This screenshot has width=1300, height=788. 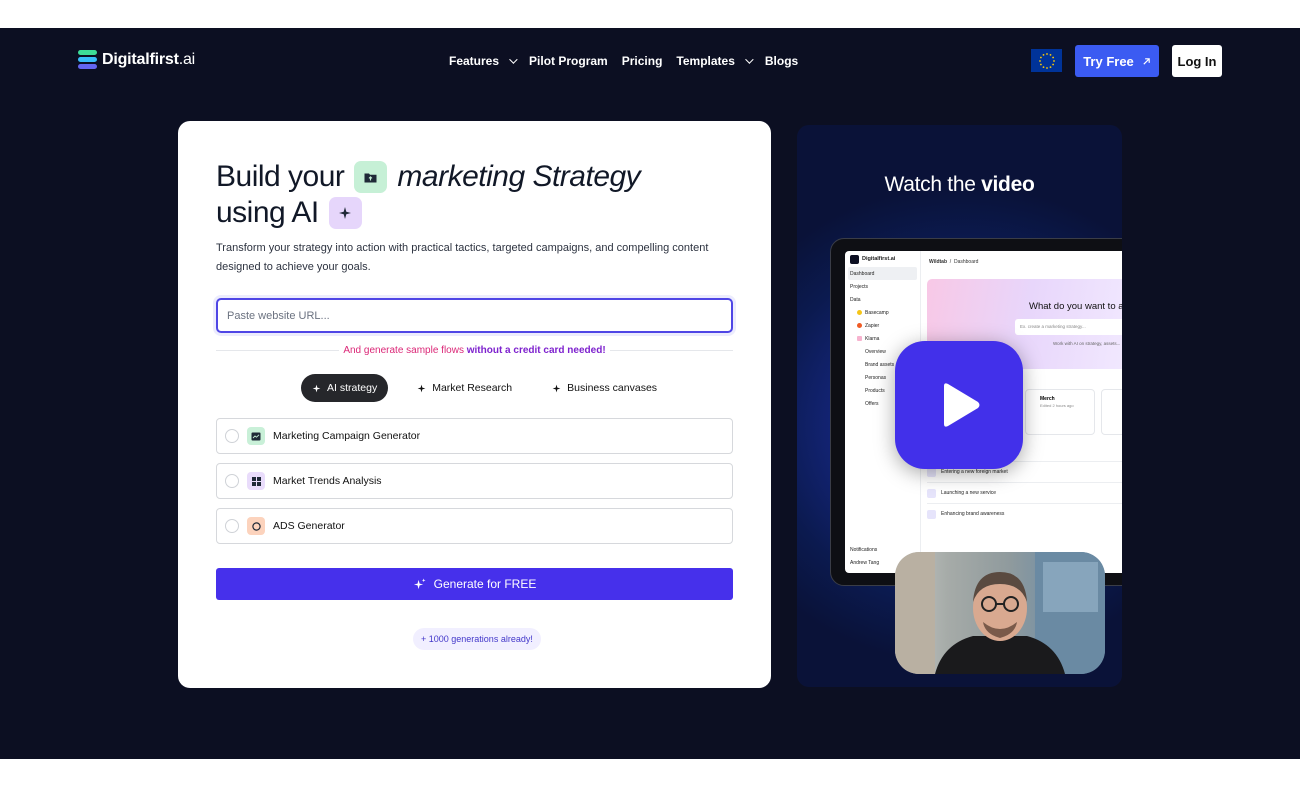 What do you see at coordinates (477, 639) in the screenshot?
I see `generations-count-badge: + 1000 generations already!` at bounding box center [477, 639].